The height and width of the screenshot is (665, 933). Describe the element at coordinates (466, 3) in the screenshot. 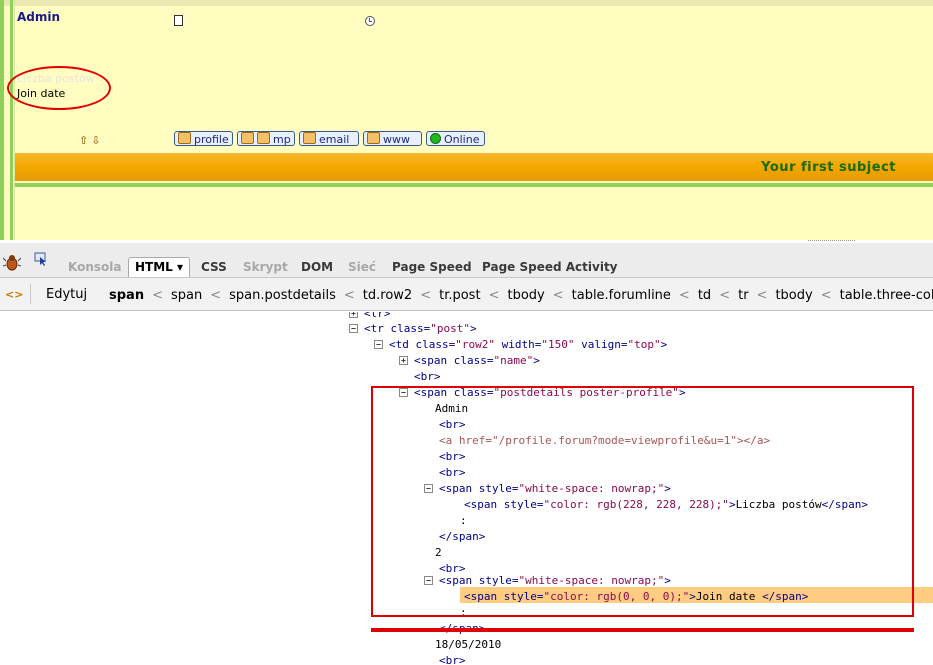

I see `top-strip` at that location.